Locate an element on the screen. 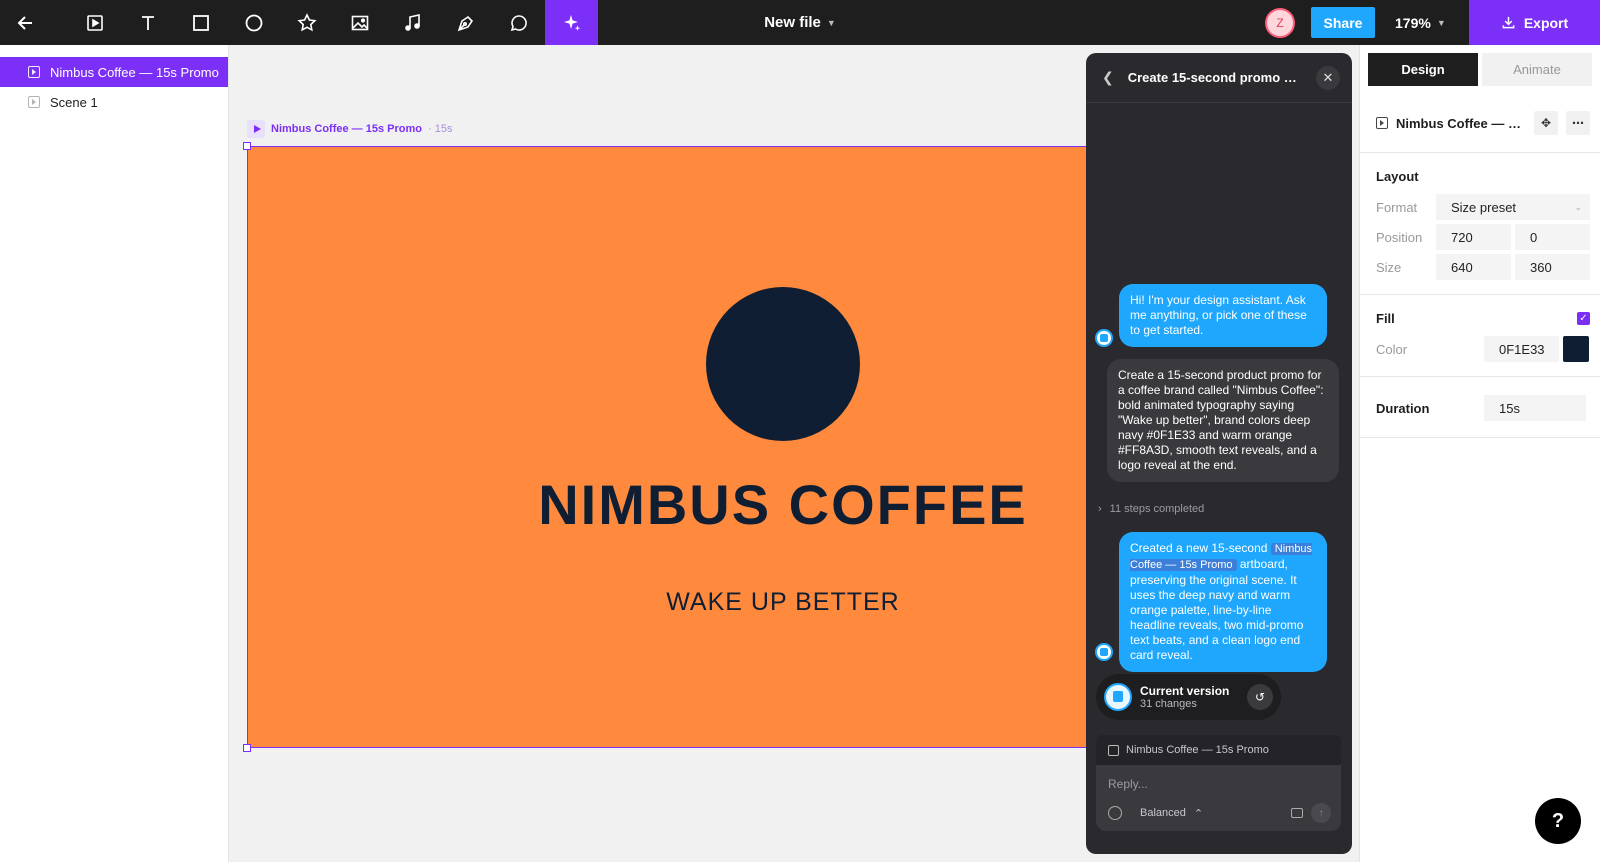 The width and height of the screenshot is (1600, 862). color-row: Color 0F1E33 is located at coordinates (1488, 349).